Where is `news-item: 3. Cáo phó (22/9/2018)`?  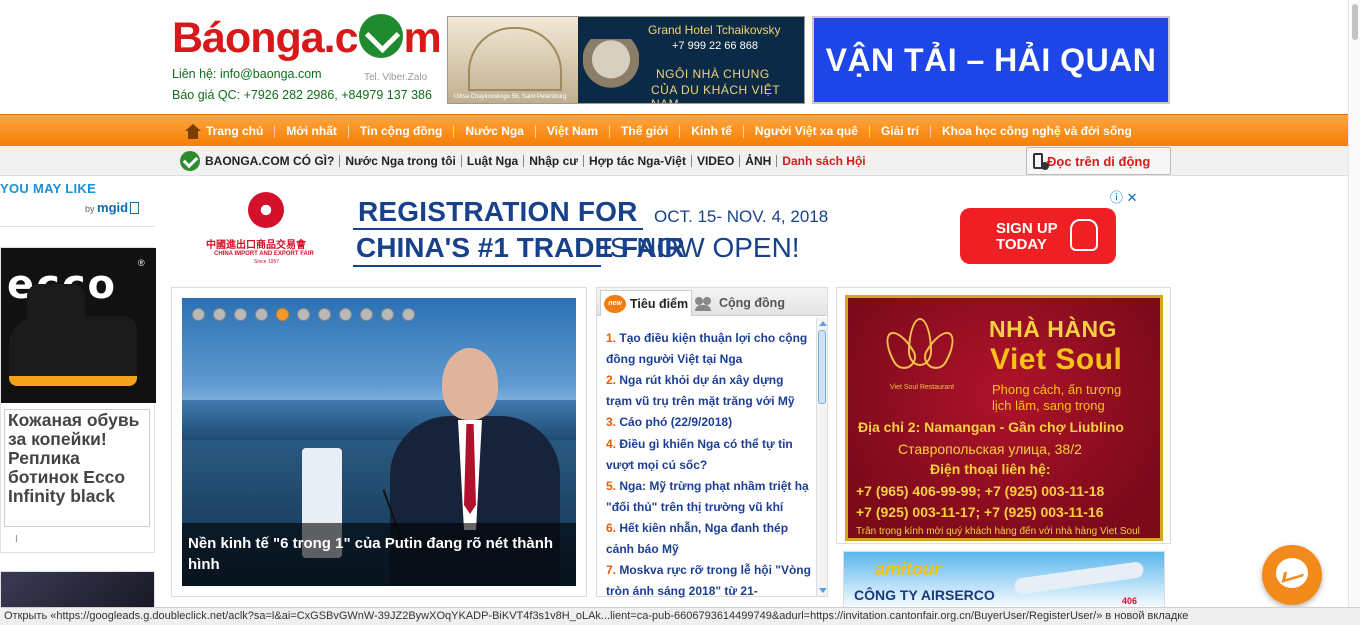
news-item: 3. Cáo phó (22/9/2018) is located at coordinates (708, 423).